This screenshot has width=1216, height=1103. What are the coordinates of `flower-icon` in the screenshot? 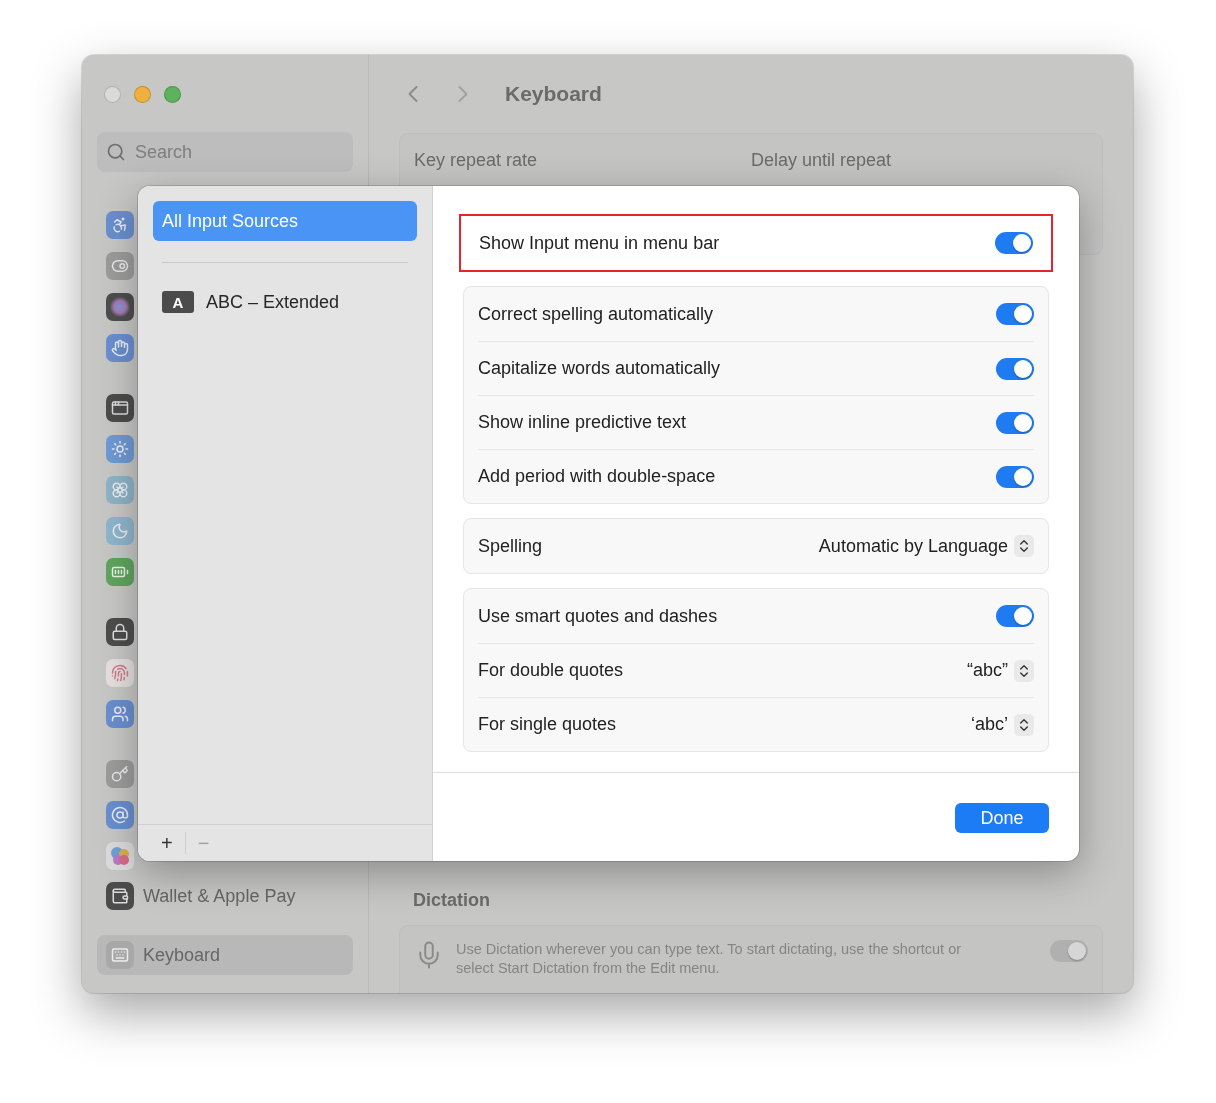 It's located at (120, 489).